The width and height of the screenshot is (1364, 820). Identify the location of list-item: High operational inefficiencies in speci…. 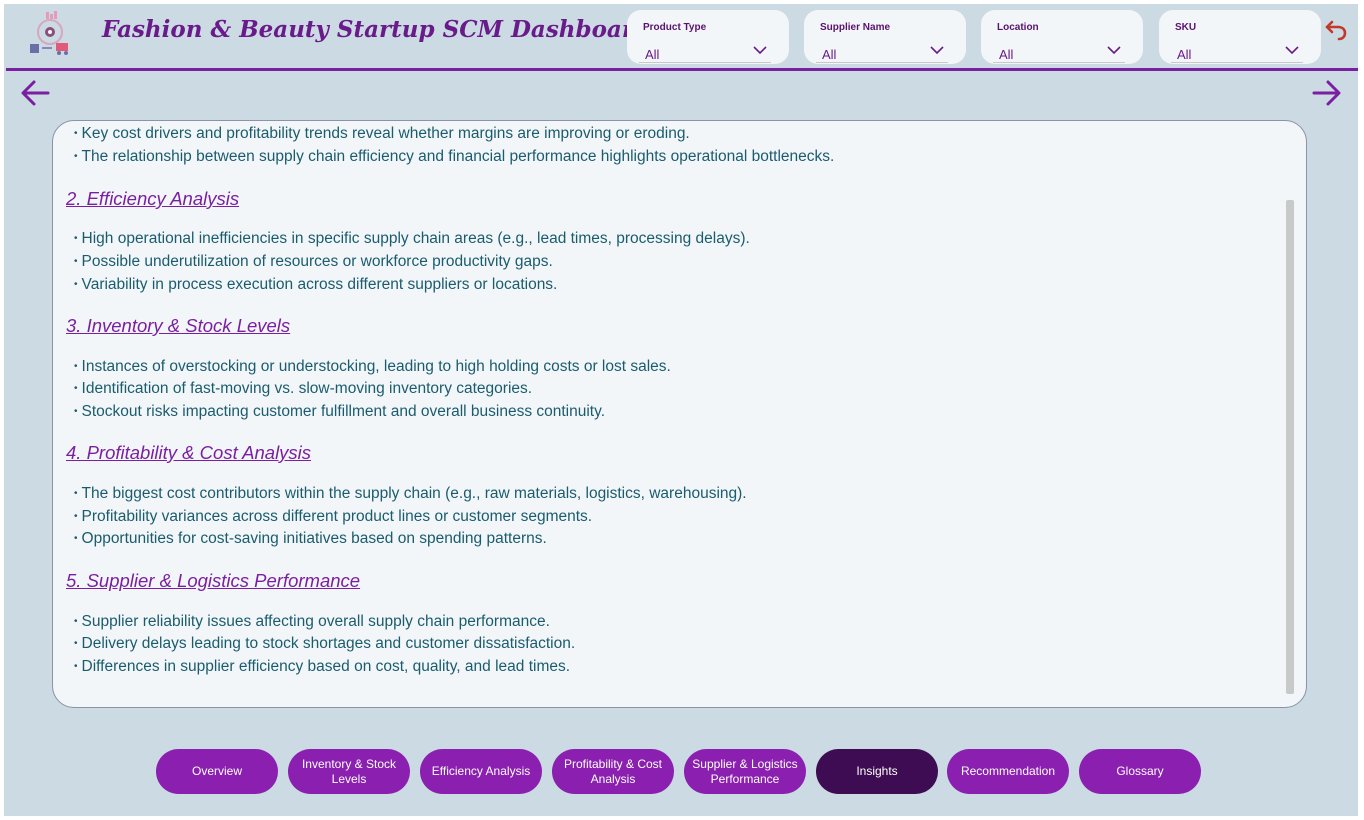
(412, 240).